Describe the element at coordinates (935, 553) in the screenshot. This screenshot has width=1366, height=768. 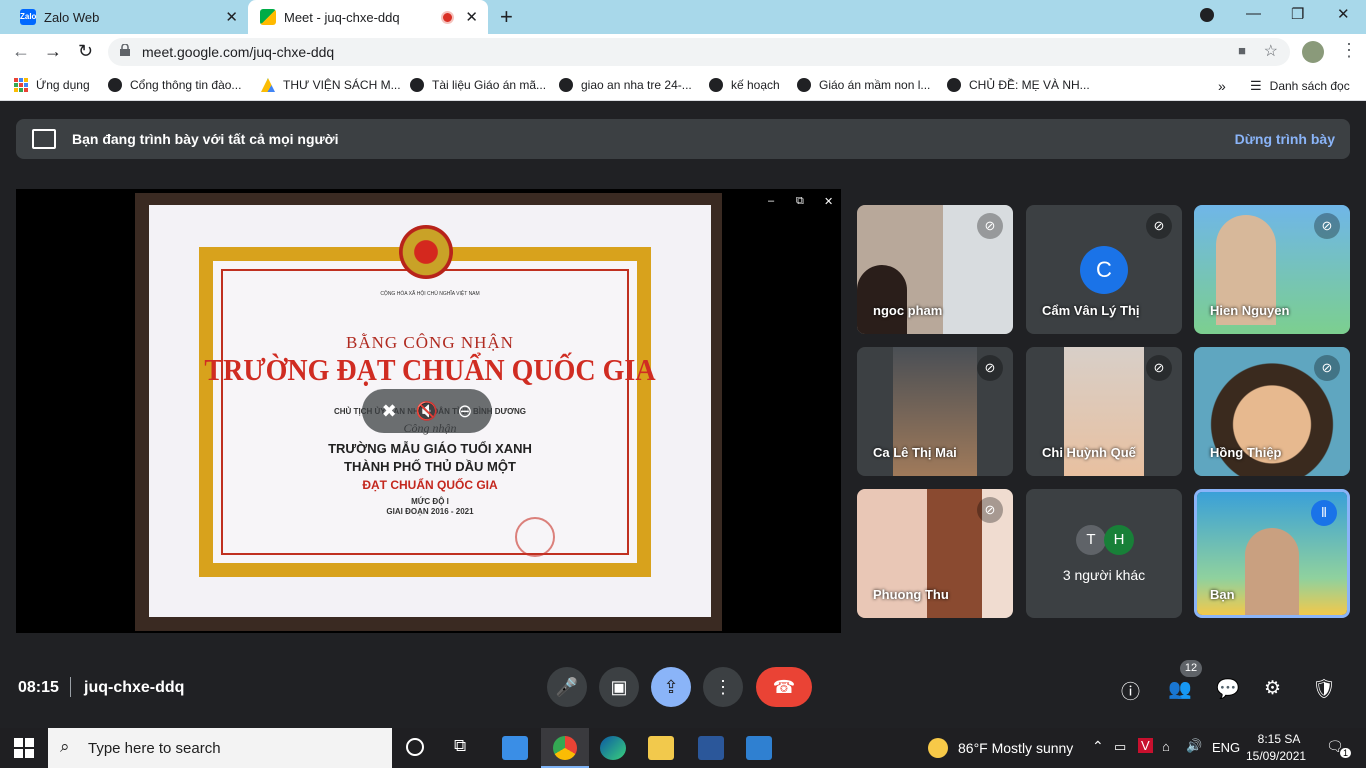
I see `participant-tile: ⊘ Phuong Thu` at that location.